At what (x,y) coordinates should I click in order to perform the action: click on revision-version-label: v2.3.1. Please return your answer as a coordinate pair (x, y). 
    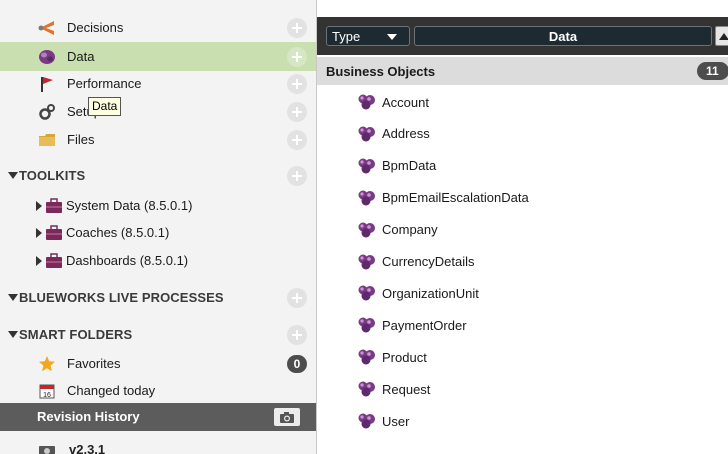
    Looking at the image, I should click on (87, 448).